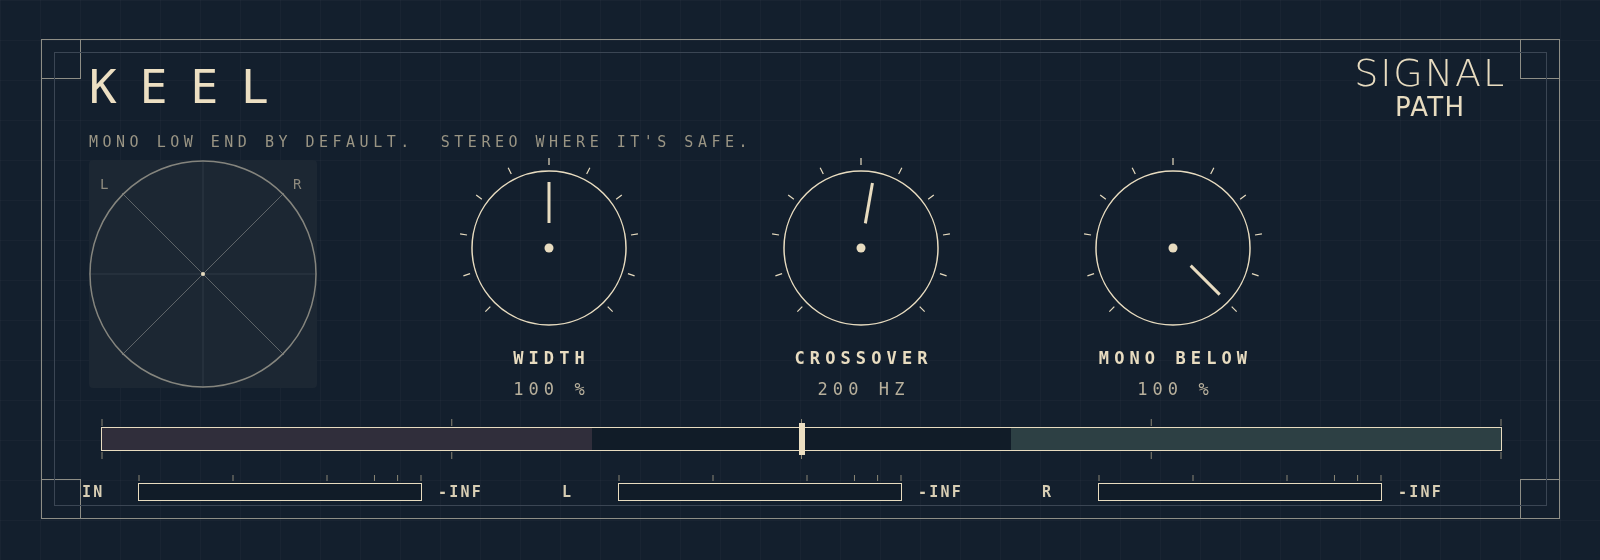 This screenshot has width=1600, height=560. Describe the element at coordinates (863, 358) in the screenshot. I see `knob-label: CROSSOVER` at that location.